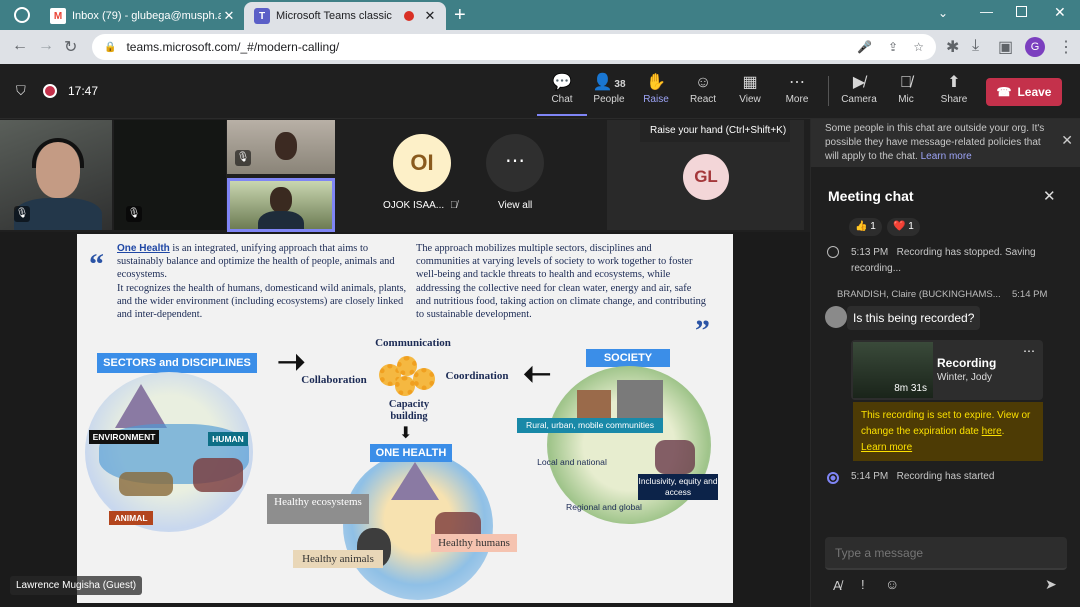  Describe the element at coordinates (828, 91) in the screenshot. I see `toolbar-divider` at that location.